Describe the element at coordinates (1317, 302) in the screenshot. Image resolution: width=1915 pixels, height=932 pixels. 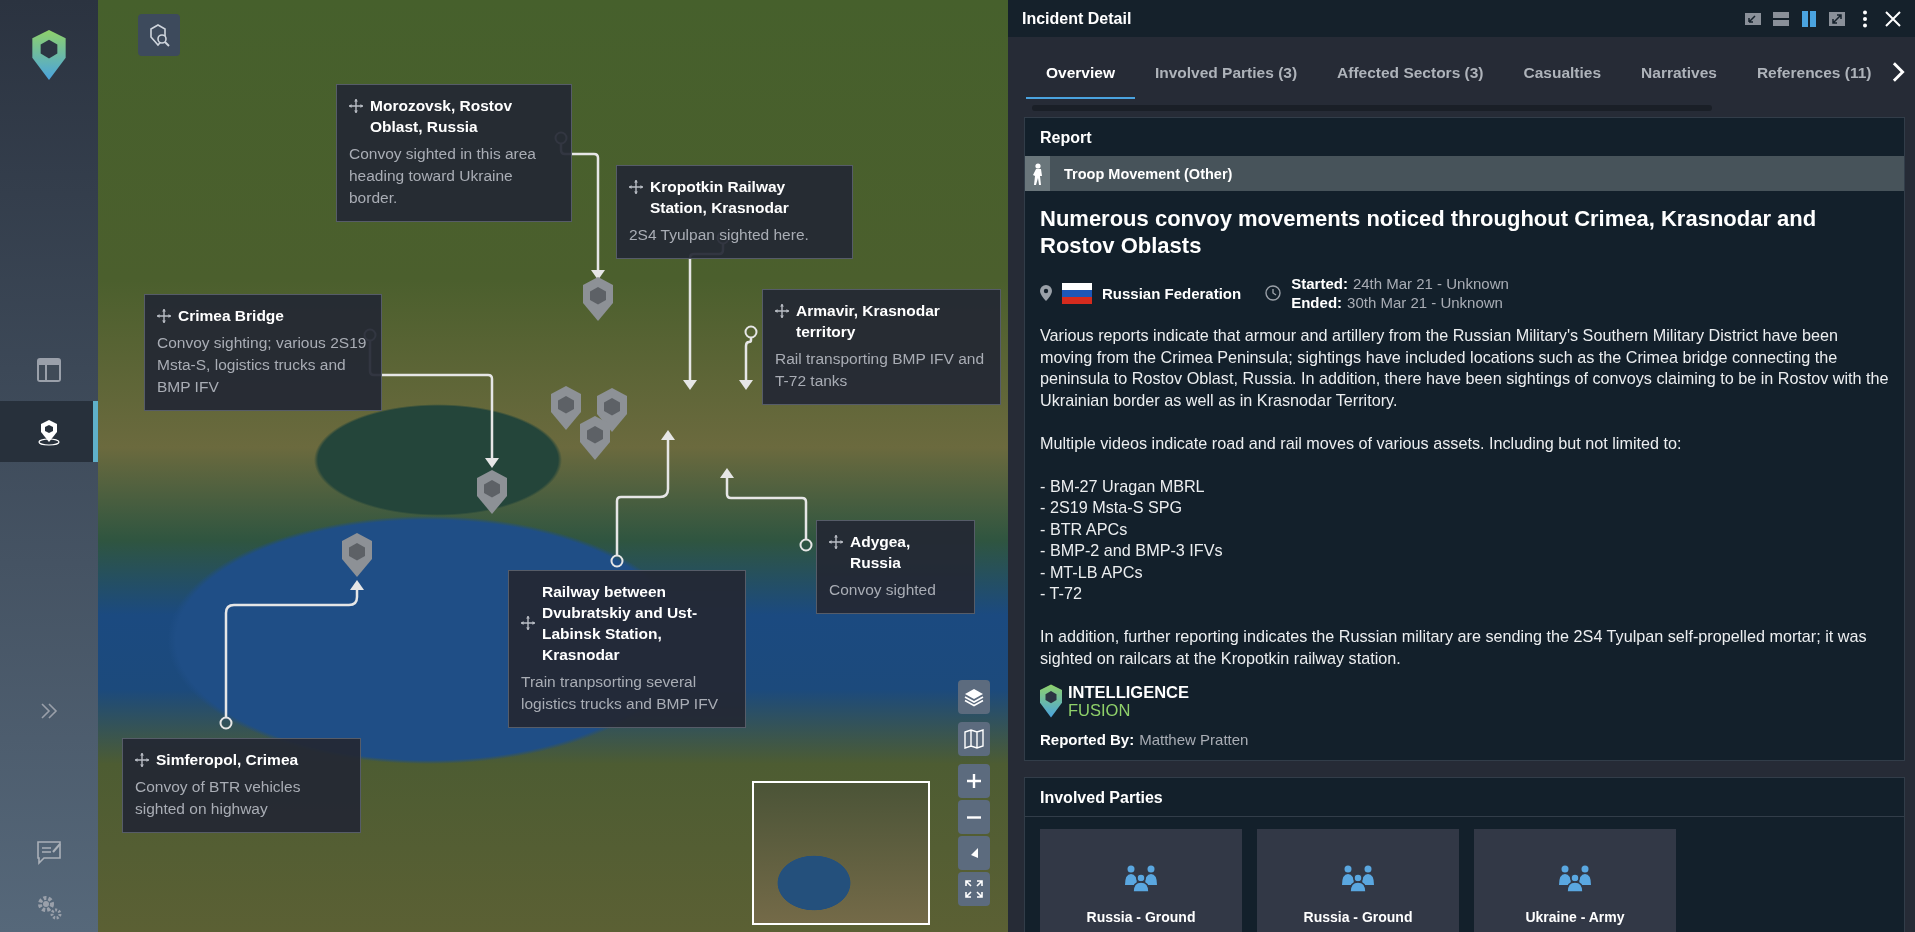
I see `date-label: Ended:` at that location.